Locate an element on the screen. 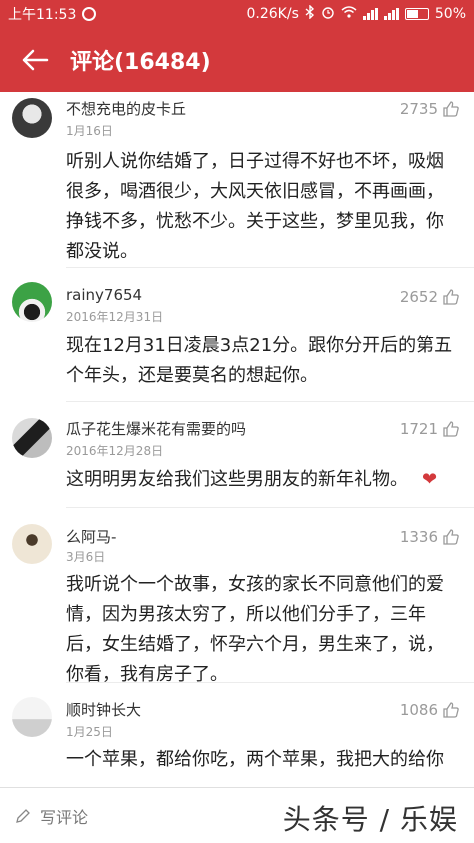 The image size is (474, 843). back-arrow-icon is located at coordinates (35, 60).